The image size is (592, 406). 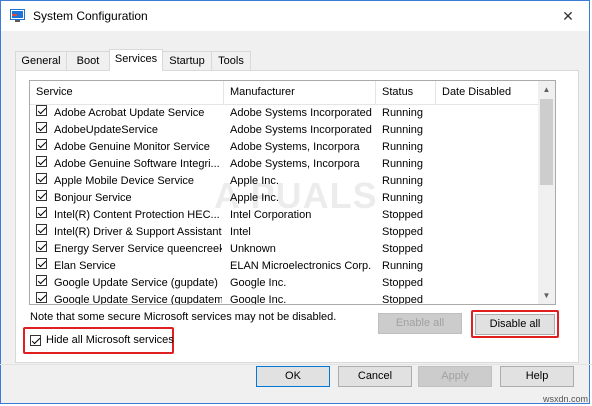 I want to click on help-button: Help, so click(x=537, y=376).